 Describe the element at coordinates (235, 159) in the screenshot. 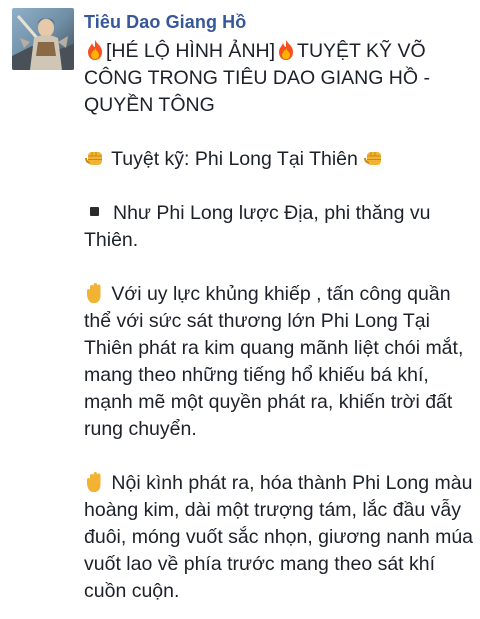

I see `skill-text: Tuyệt kỹ: Phi Long Tại Thiên` at that location.